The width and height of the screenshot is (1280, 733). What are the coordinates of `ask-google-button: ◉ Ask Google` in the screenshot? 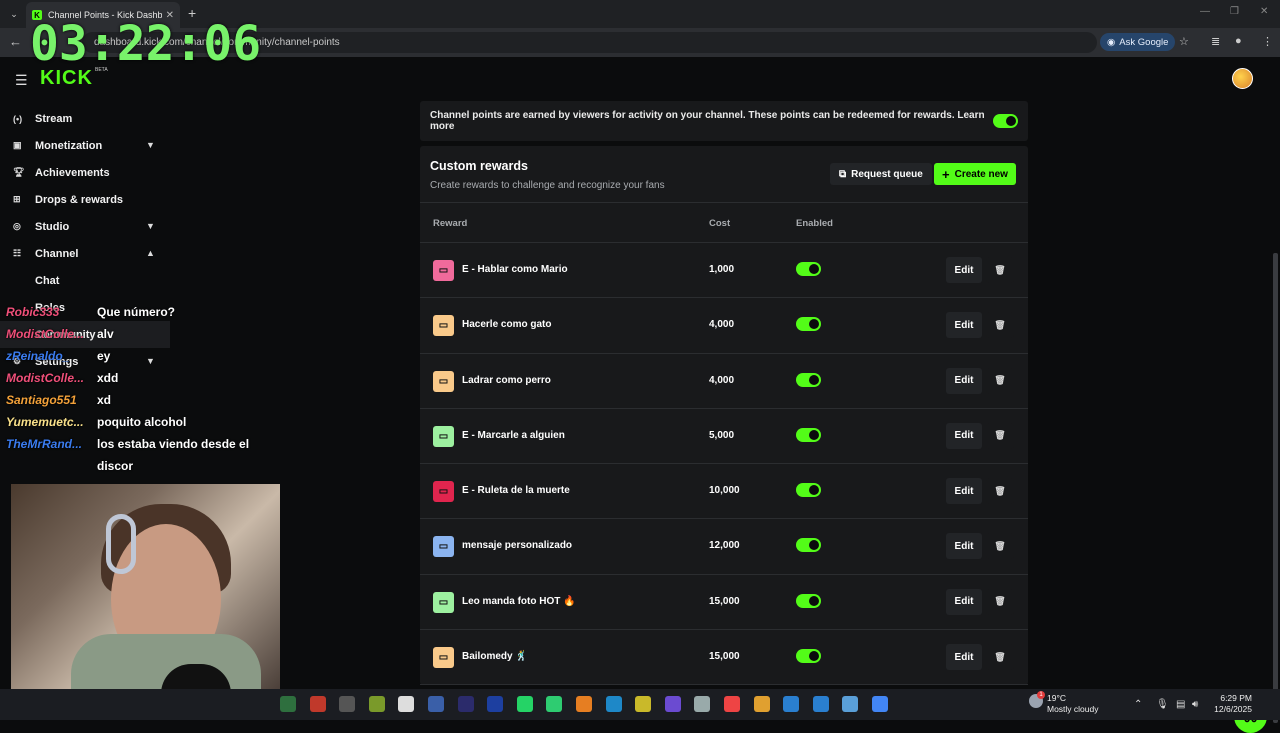 It's located at (1138, 42).